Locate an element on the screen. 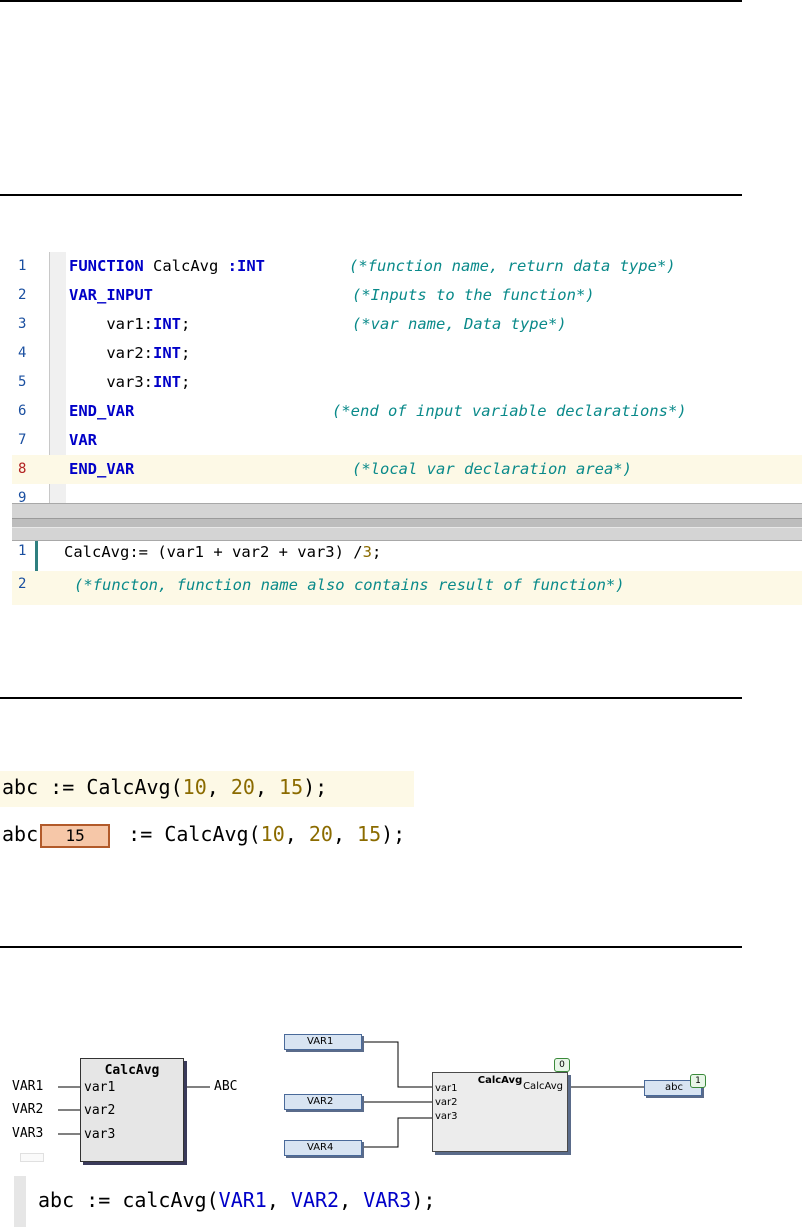 The image size is (802, 1227). code-comment: (*end of input variable declarations*) is located at coordinates (509, 411).